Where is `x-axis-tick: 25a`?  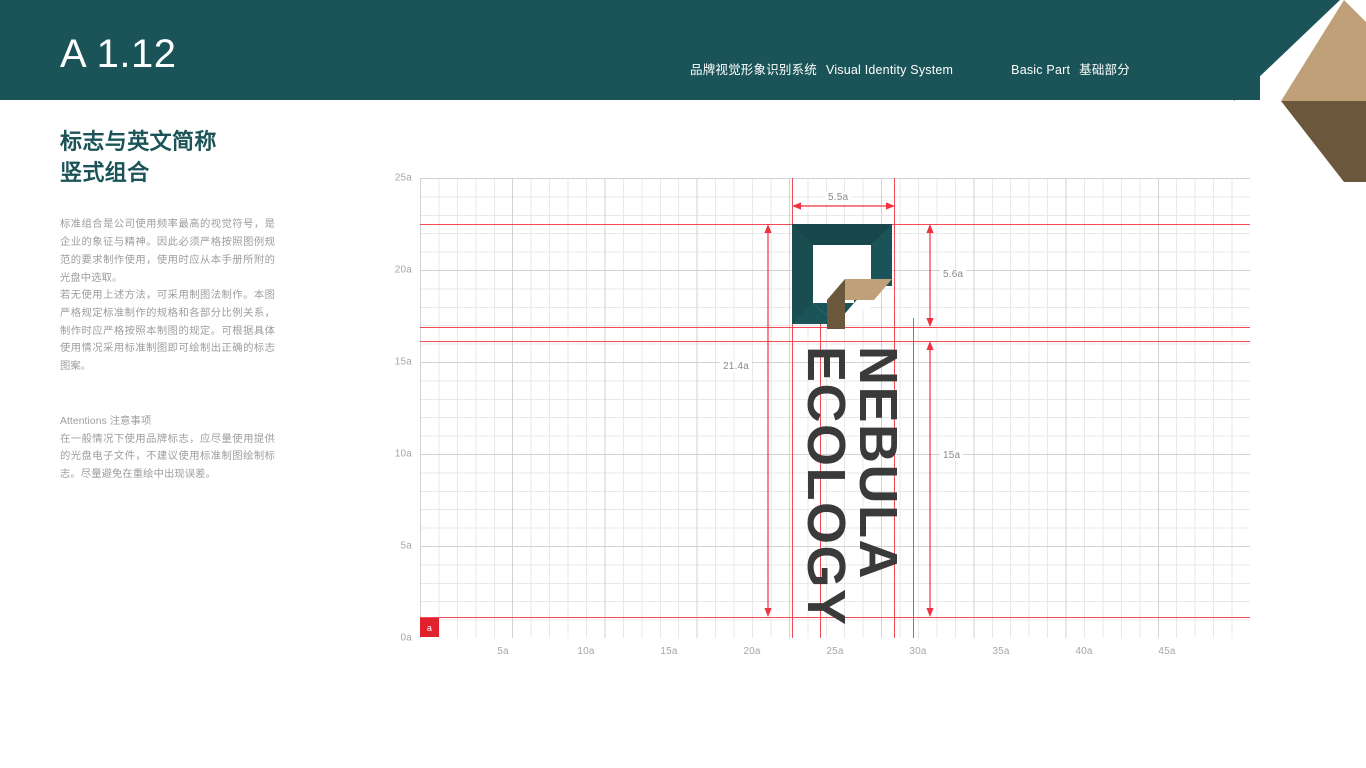 x-axis-tick: 25a is located at coordinates (835, 651).